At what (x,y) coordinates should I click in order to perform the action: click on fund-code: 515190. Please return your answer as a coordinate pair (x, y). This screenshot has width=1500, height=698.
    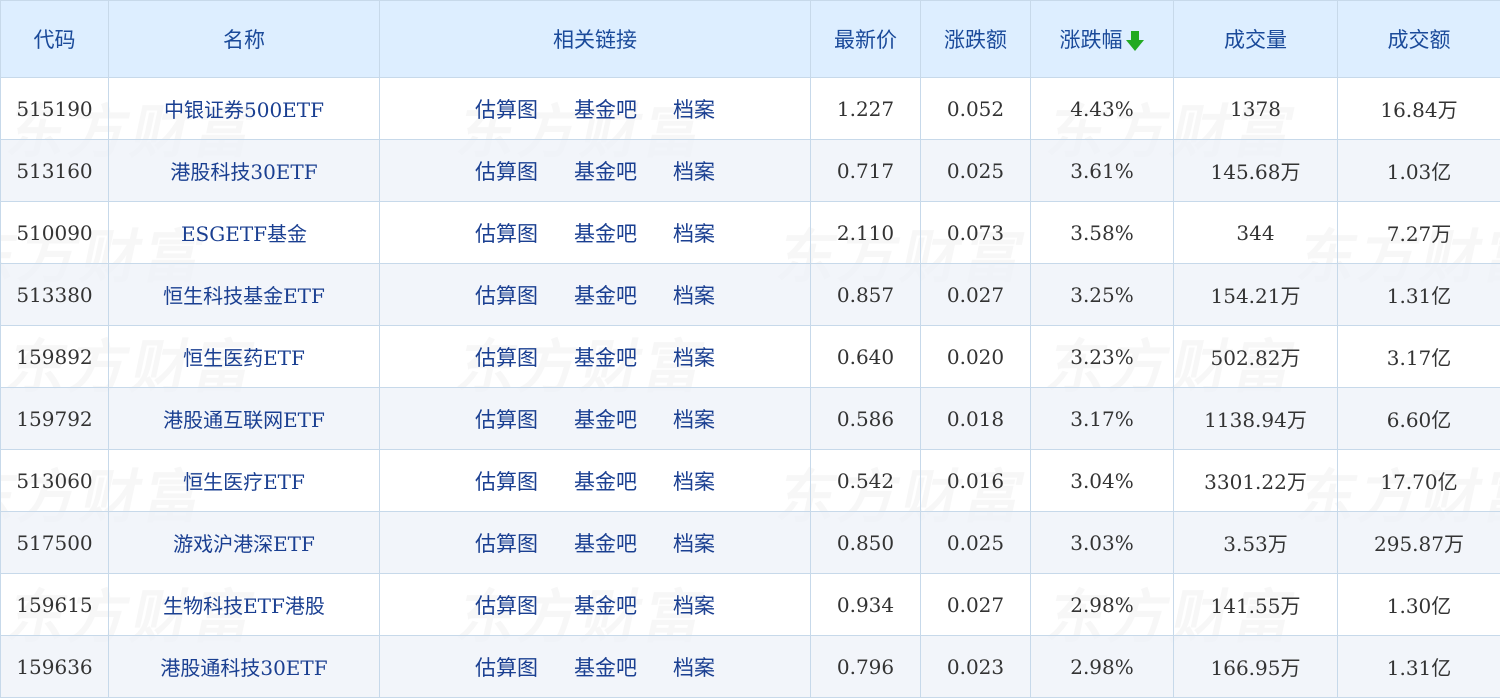
    Looking at the image, I should click on (55, 109).